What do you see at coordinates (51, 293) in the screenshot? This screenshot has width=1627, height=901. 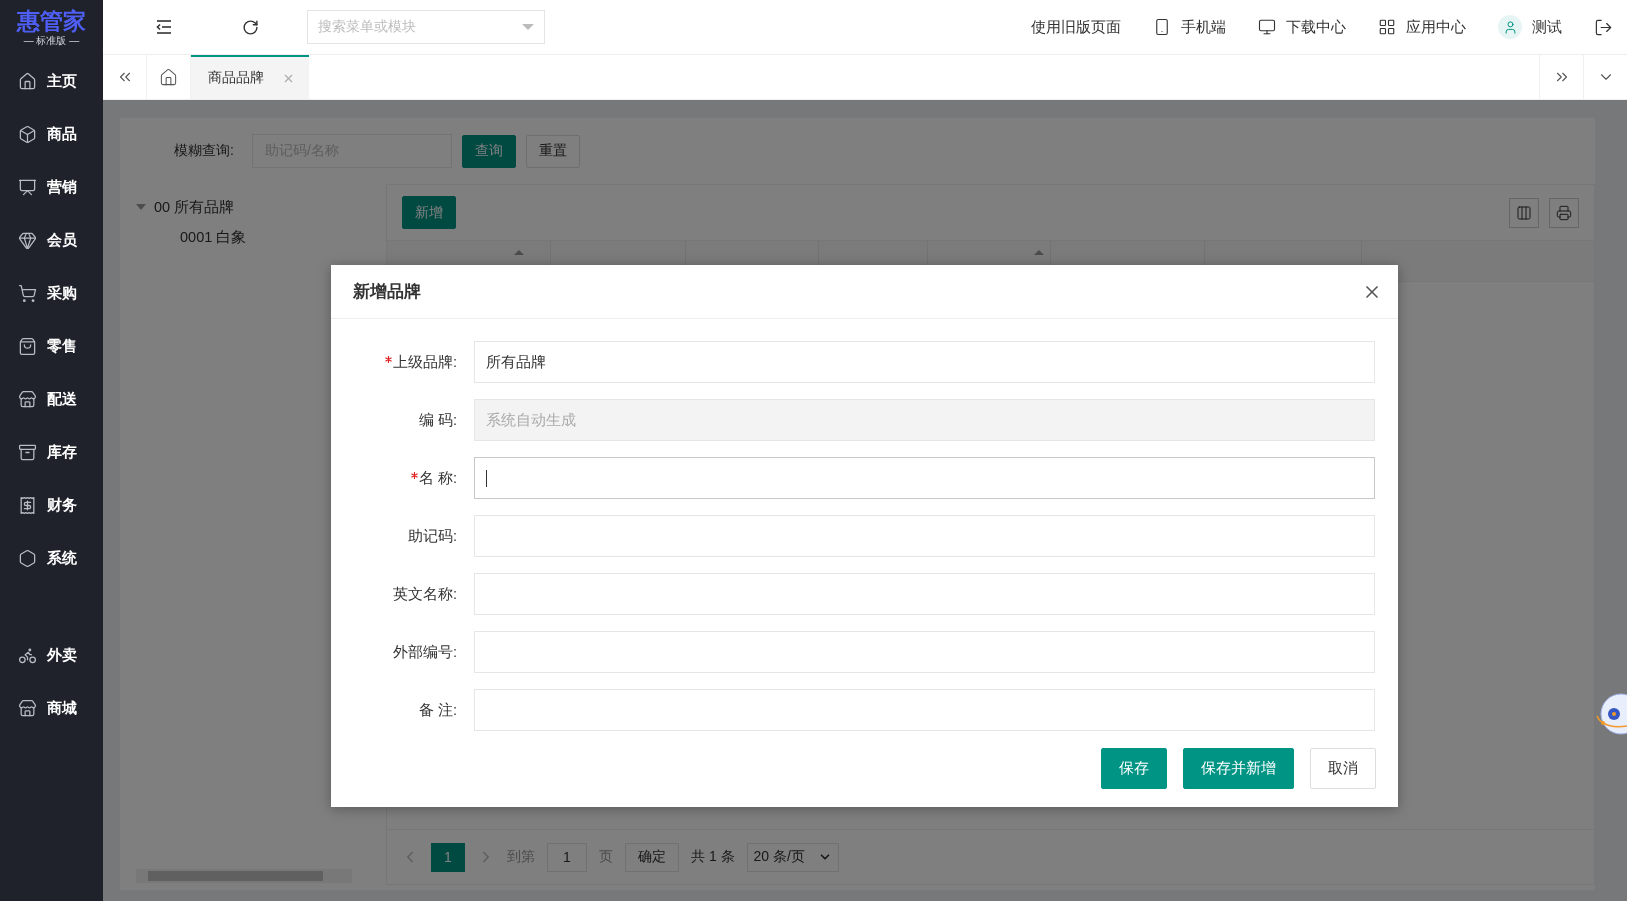 I see `sidebar-item: 采购` at bounding box center [51, 293].